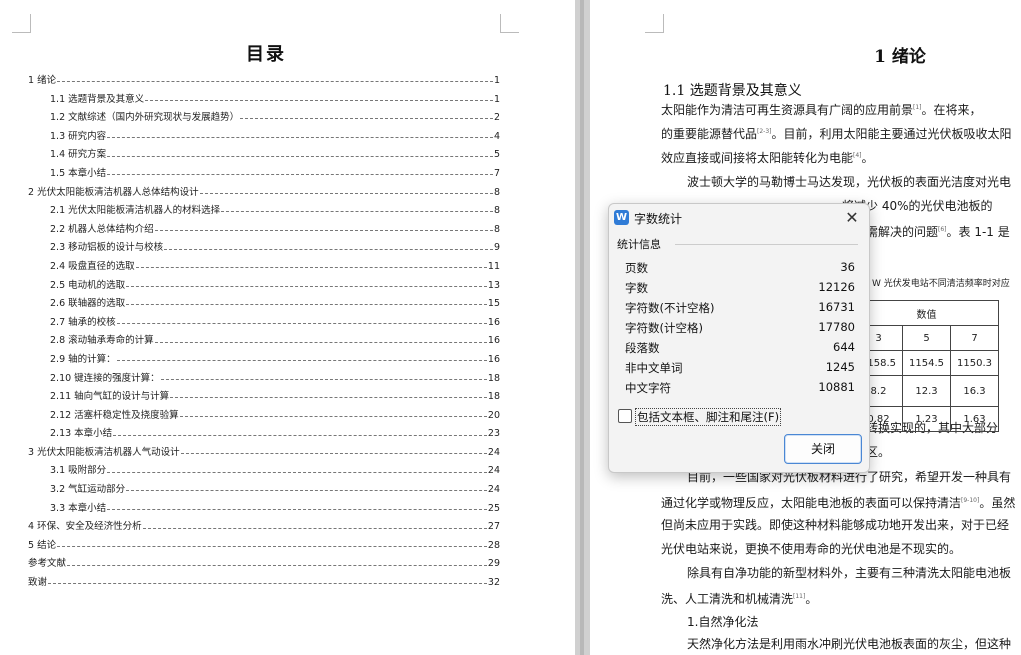  What do you see at coordinates (811, 549) in the screenshot?
I see `body-line-text: 光伏电站来说，更换不使用寿命的光伏电池是不现实的。` at bounding box center [811, 549].